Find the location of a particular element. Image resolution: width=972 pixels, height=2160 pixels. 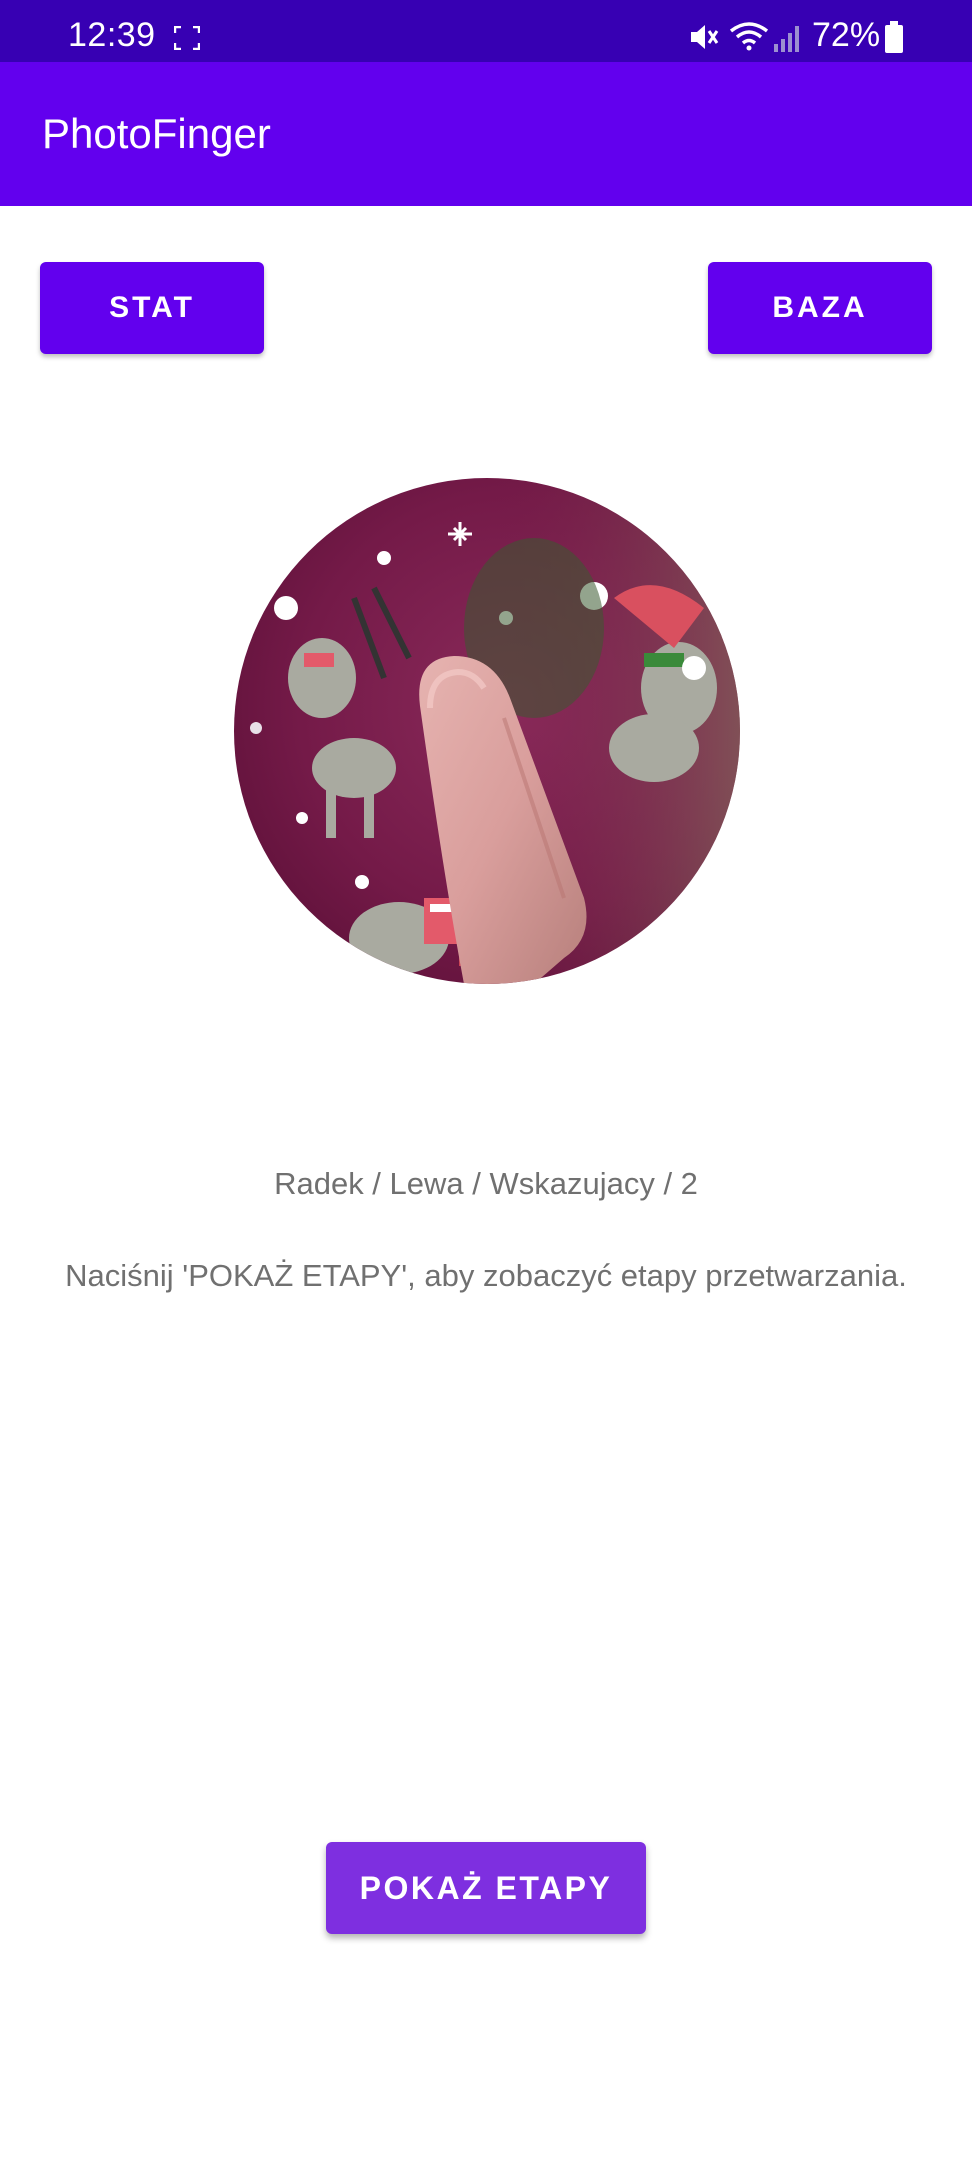

signal-icon is located at coordinates (786, 39).